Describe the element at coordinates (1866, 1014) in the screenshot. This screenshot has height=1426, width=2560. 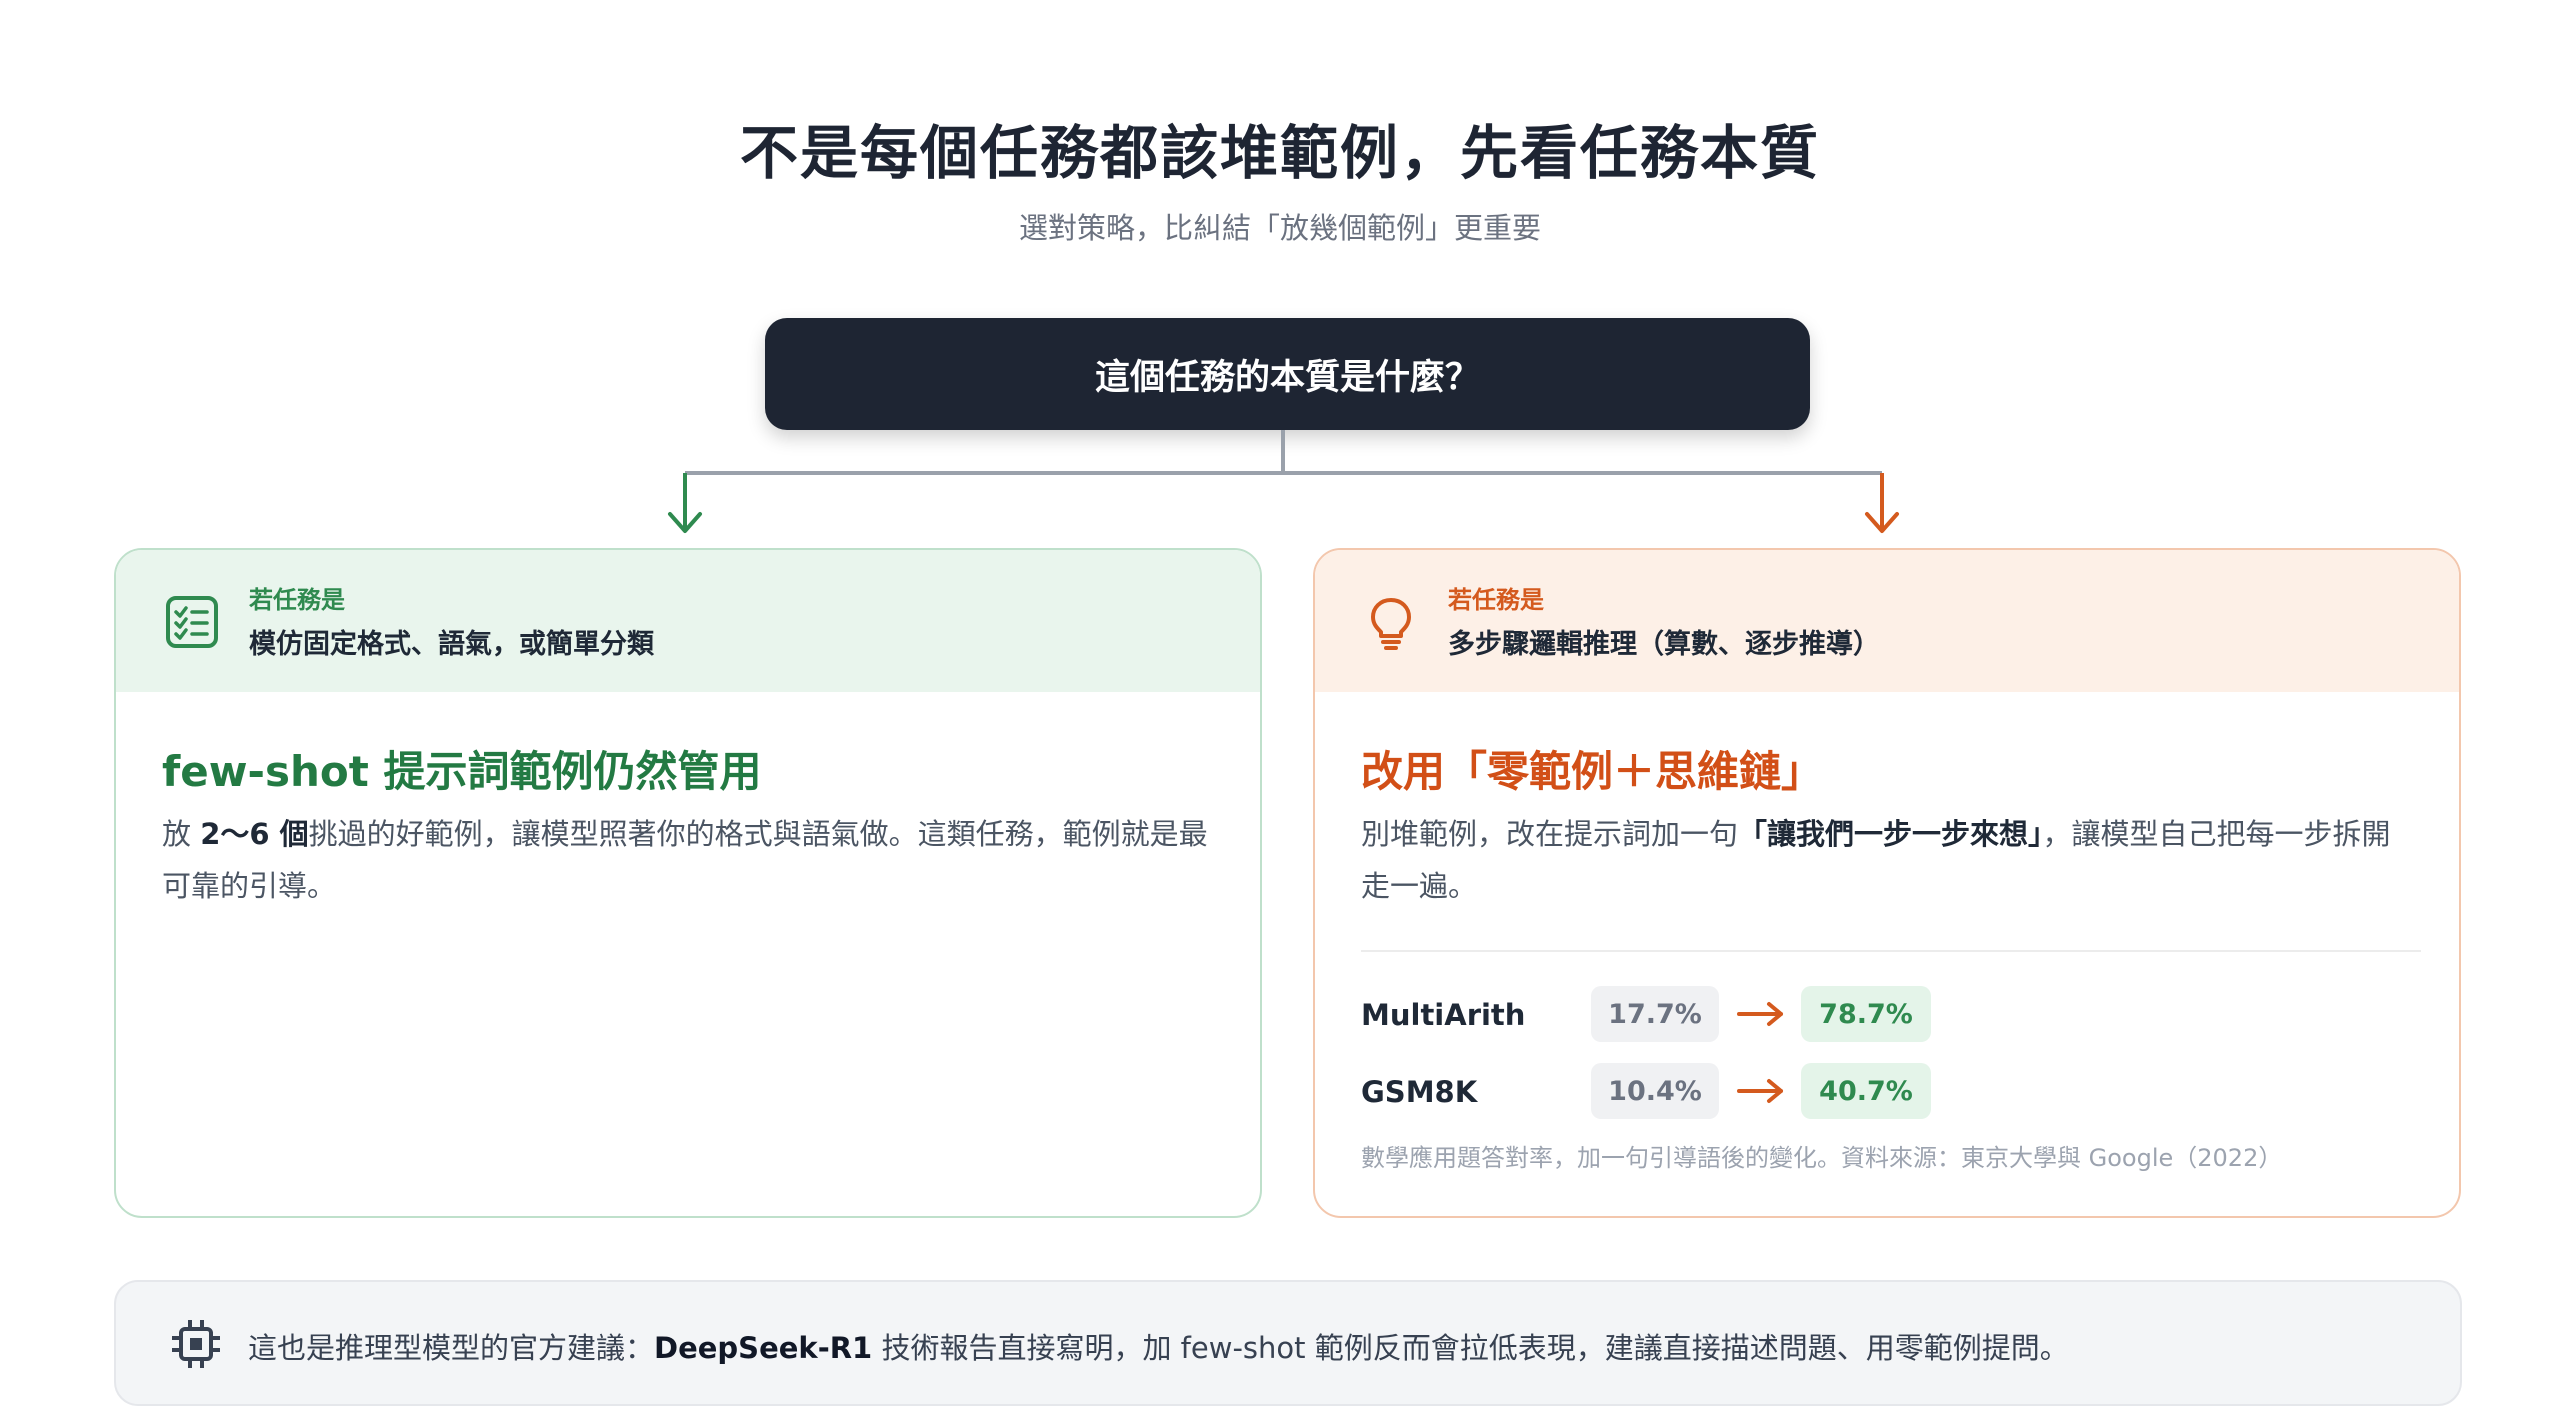
I see `stat-after: 78.7%` at that location.